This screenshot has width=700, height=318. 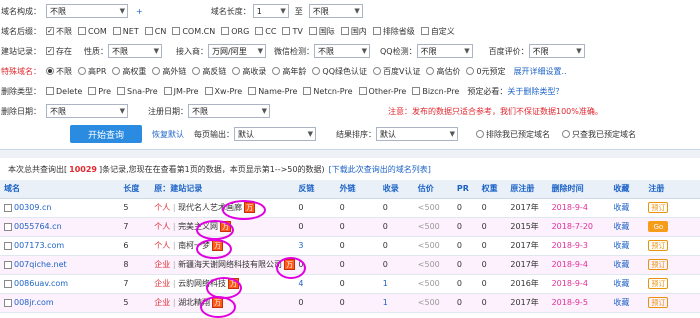 What do you see at coordinates (443, 71) in the screenshot?
I see `special-opts-option: 高估价` at bounding box center [443, 71].